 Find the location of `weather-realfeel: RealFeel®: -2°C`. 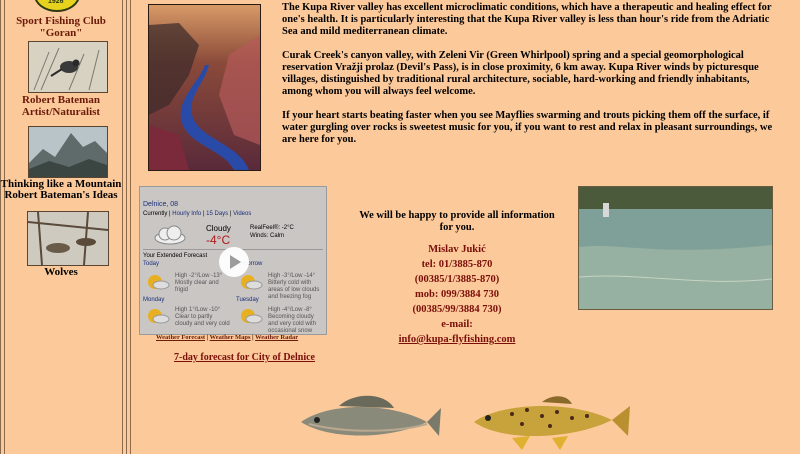

weather-realfeel: RealFeel®: -2°C is located at coordinates (272, 228).